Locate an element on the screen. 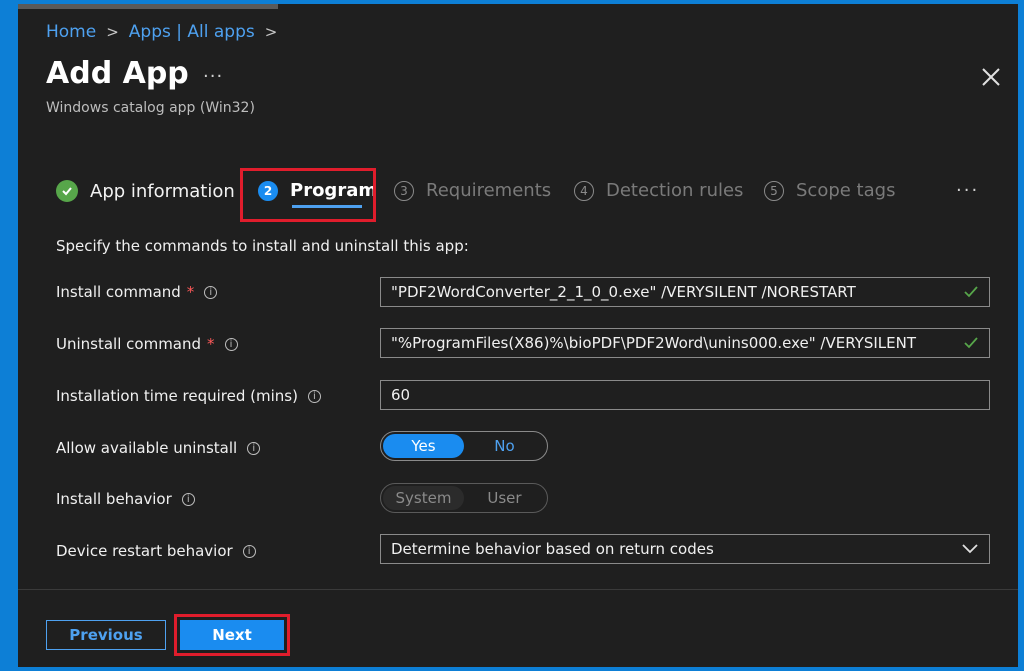  tab-scope-tags: 5 Scope tags is located at coordinates (829, 190).